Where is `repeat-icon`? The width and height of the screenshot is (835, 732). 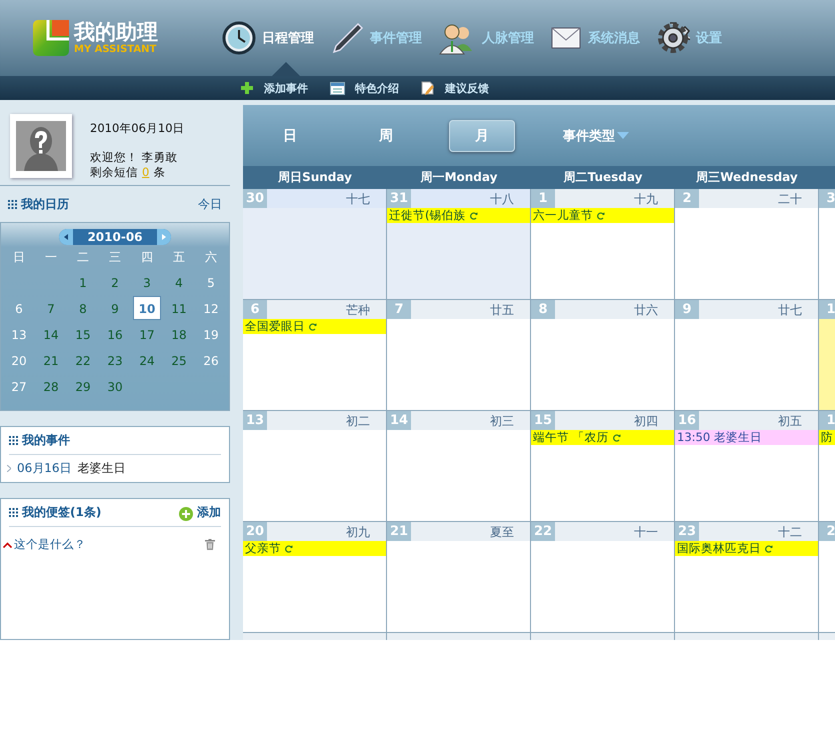 repeat-icon is located at coordinates (313, 326).